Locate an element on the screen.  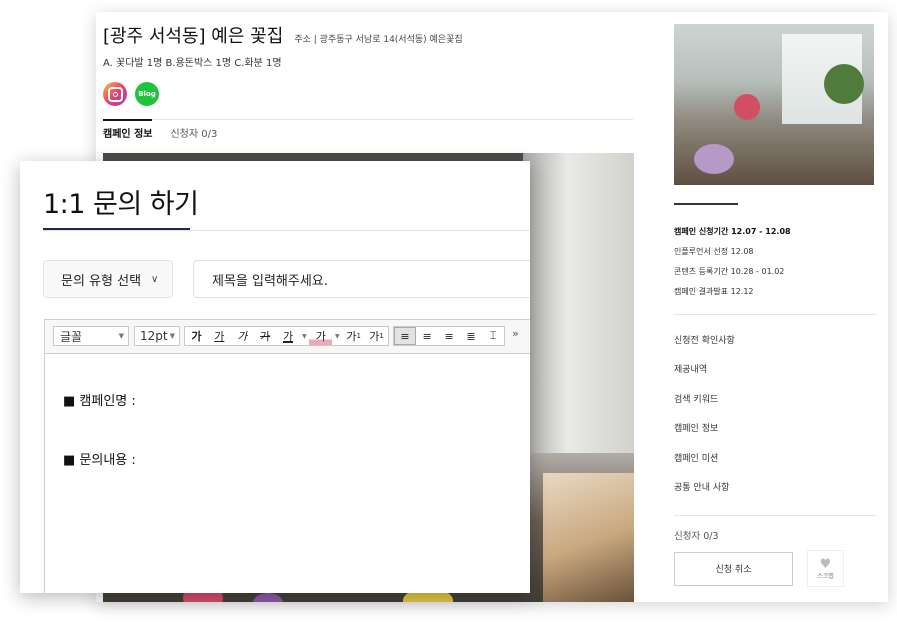
sidebar-rule is located at coordinates (706, 204).